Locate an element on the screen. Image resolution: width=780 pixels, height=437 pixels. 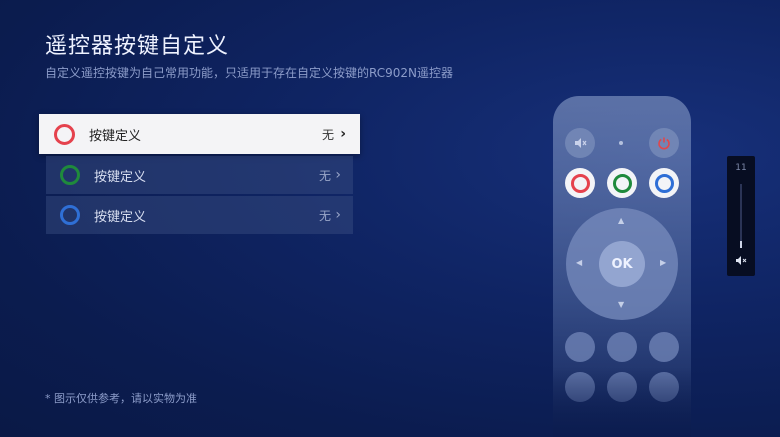
indicator-dot is located at coordinates (621, 143).